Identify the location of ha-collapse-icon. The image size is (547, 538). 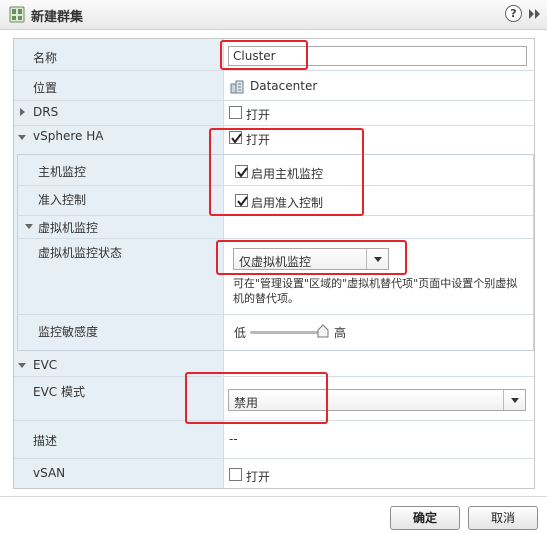
(22, 137).